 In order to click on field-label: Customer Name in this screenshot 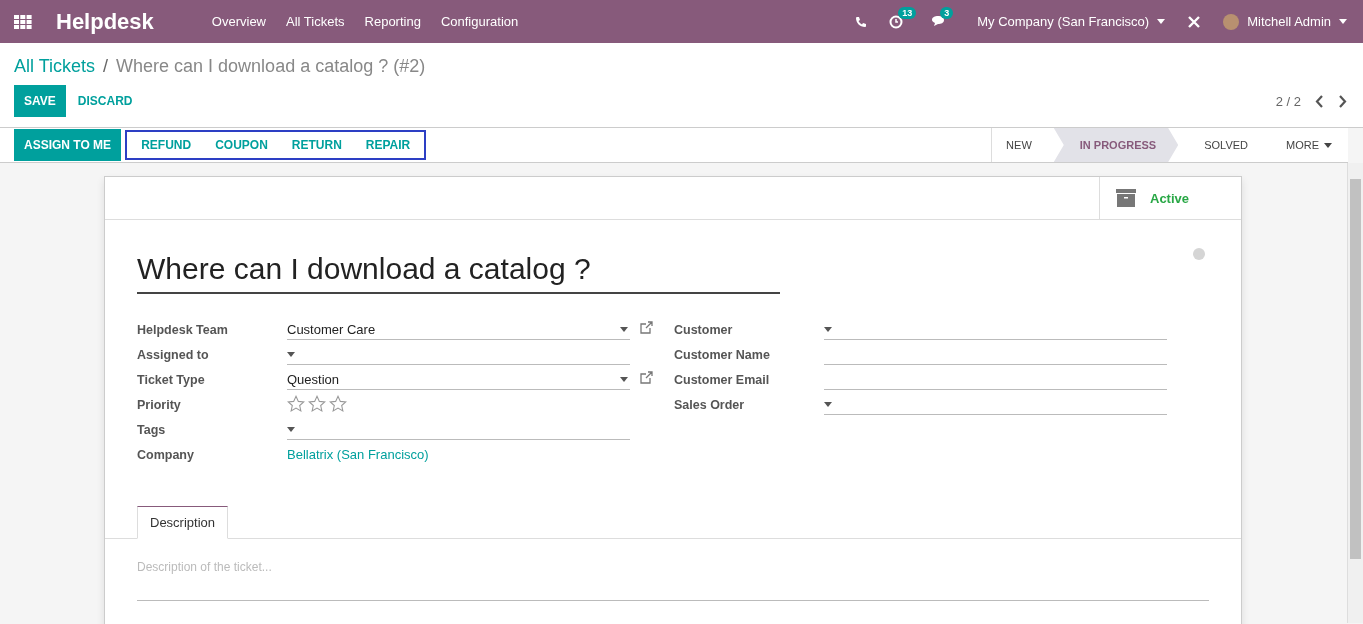, I will do `click(722, 355)`.